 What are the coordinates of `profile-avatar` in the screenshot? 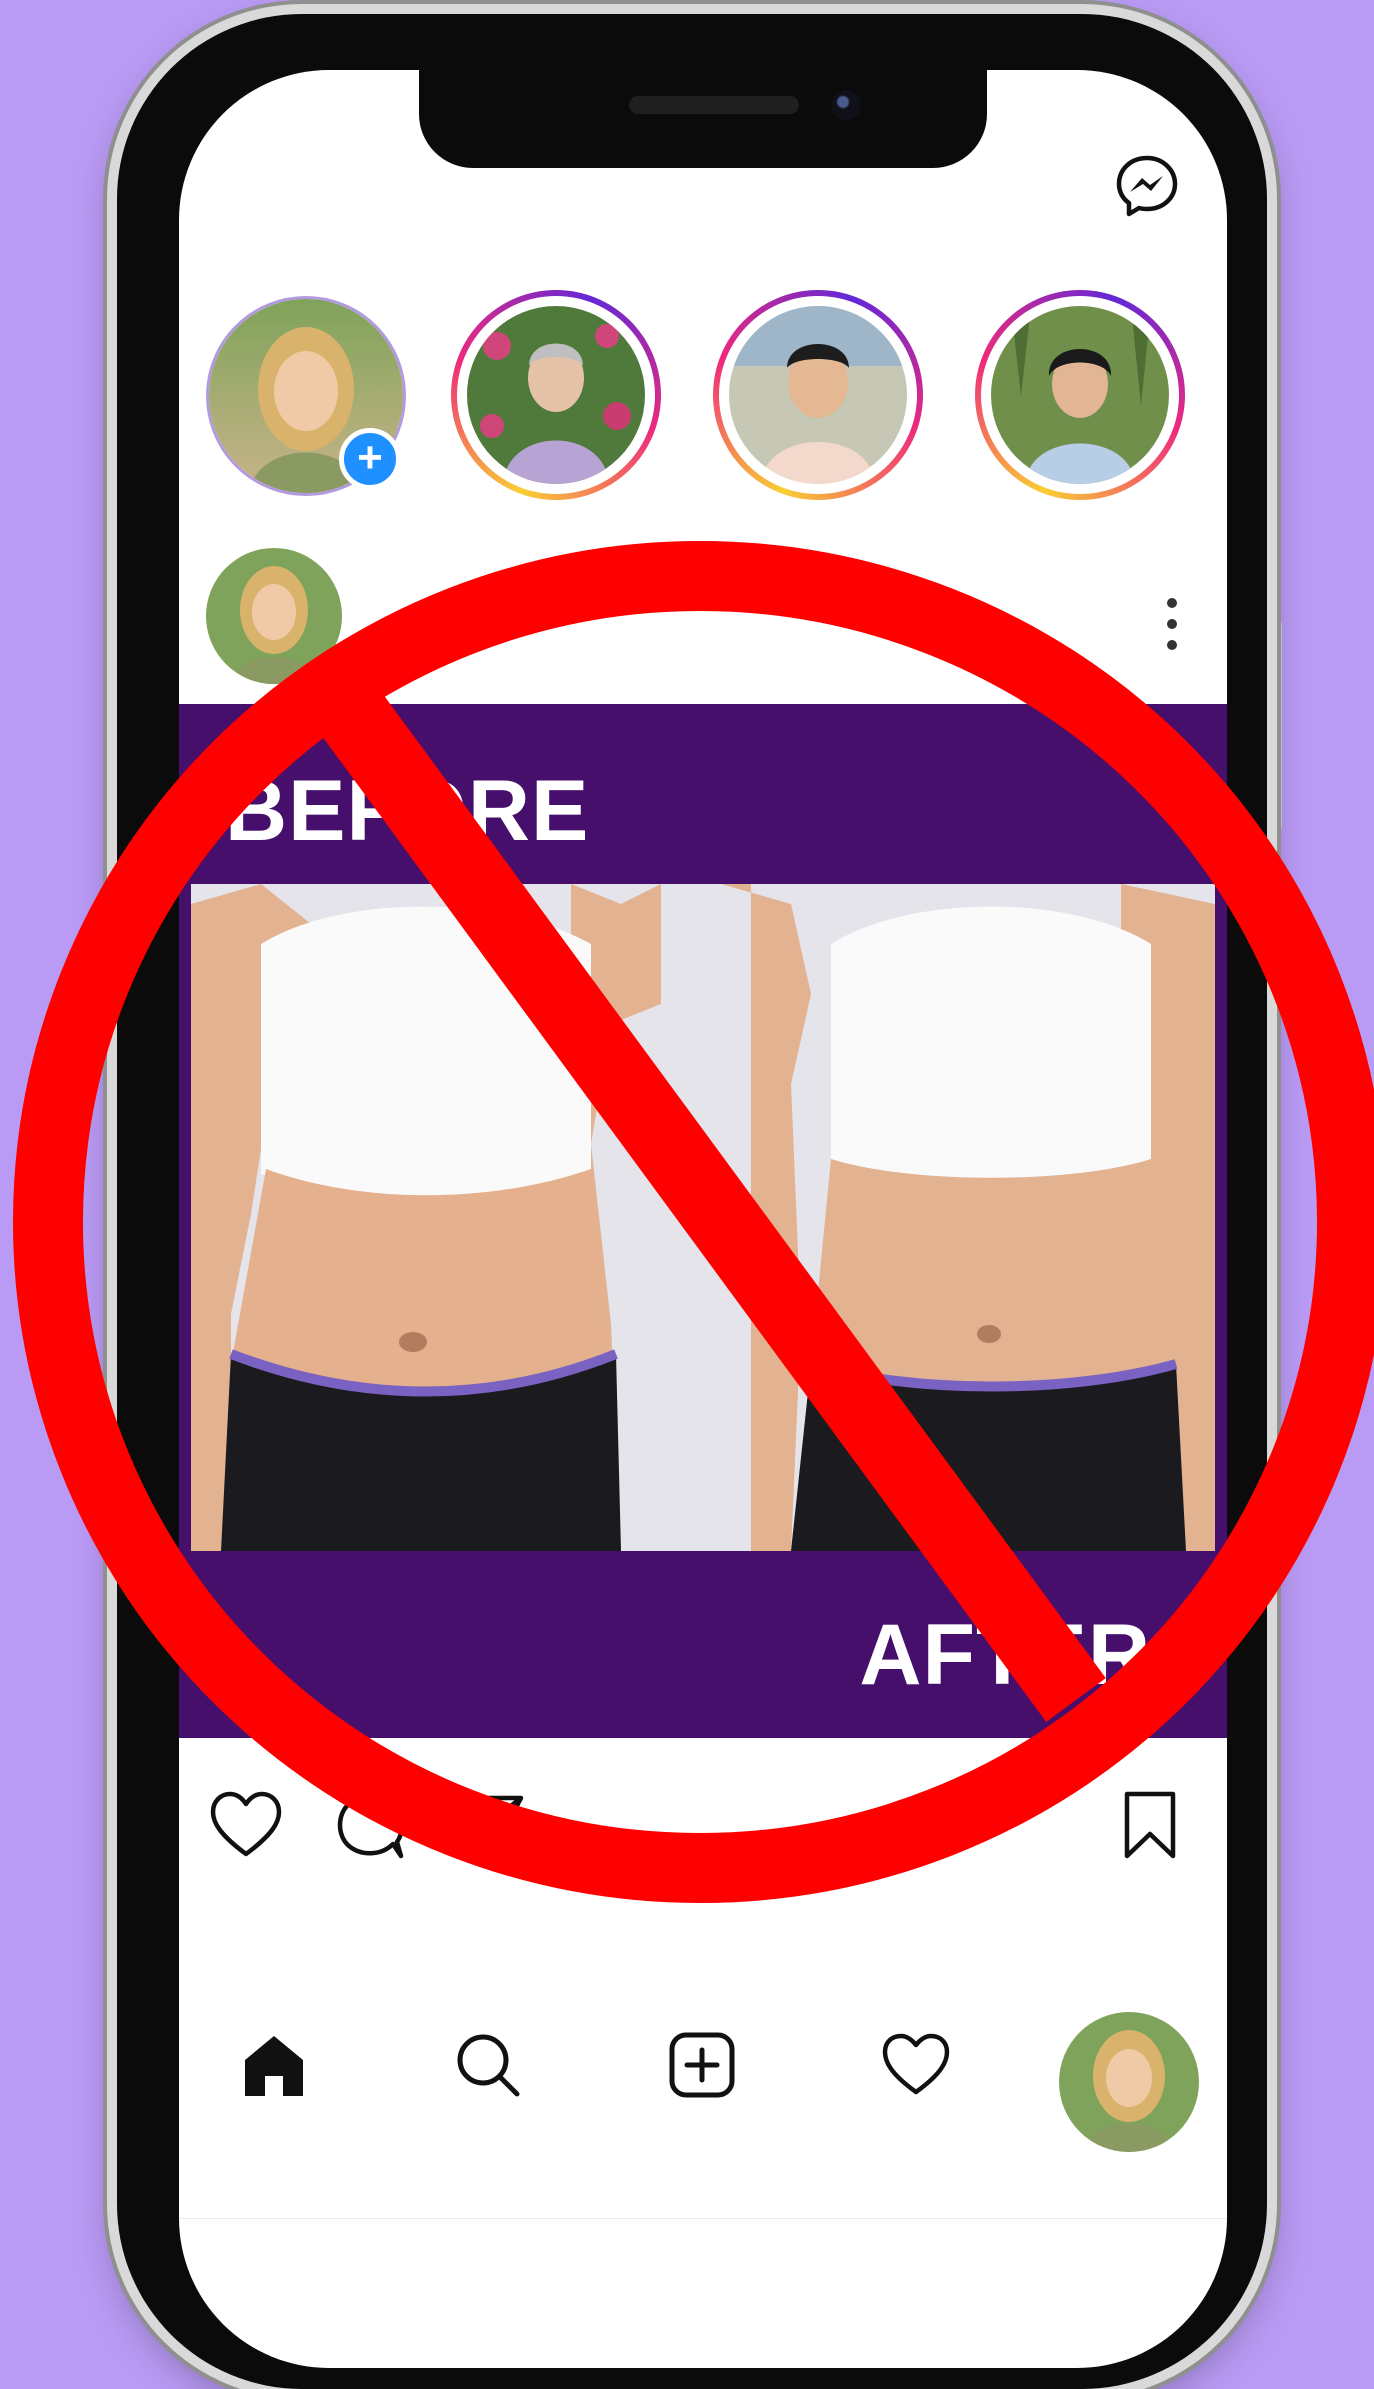 It's located at (1129, 2082).